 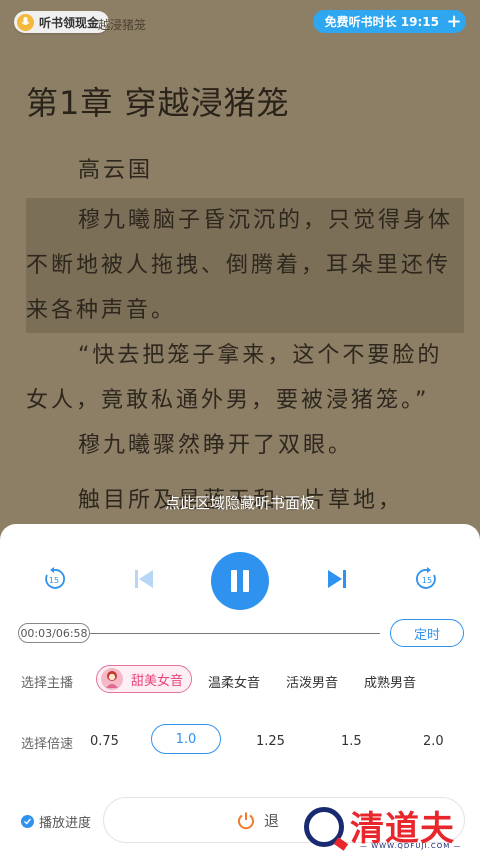 I want to click on progress-track, so click(x=235, y=633).